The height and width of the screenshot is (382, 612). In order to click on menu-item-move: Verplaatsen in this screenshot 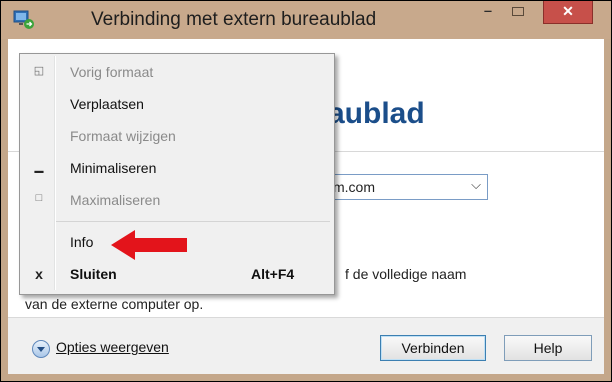, I will do `click(177, 104)`.